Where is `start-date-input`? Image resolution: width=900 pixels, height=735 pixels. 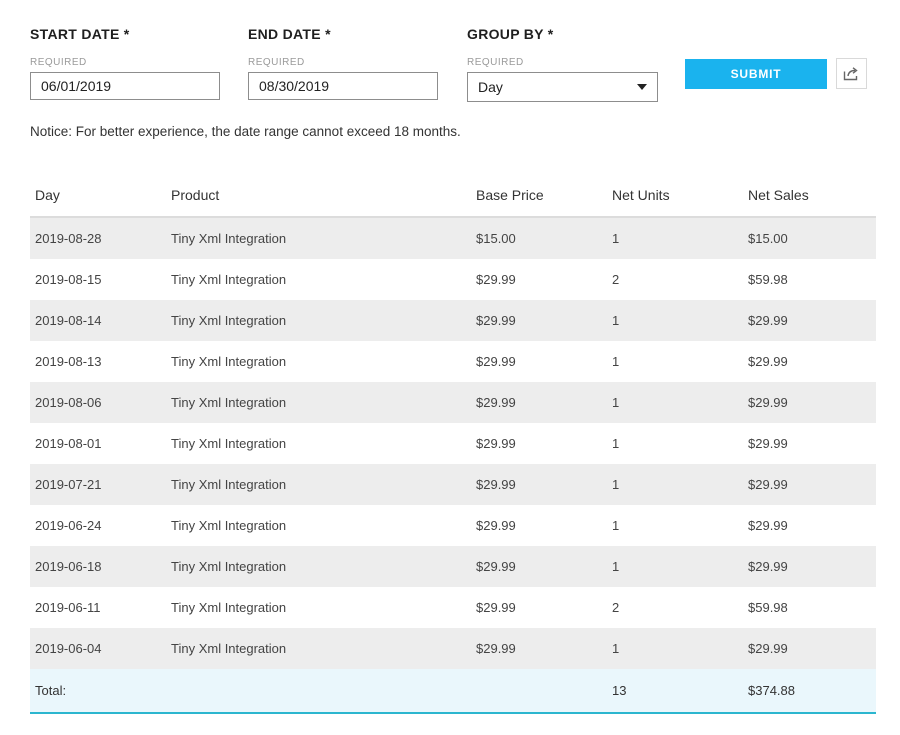 start-date-input is located at coordinates (125, 86).